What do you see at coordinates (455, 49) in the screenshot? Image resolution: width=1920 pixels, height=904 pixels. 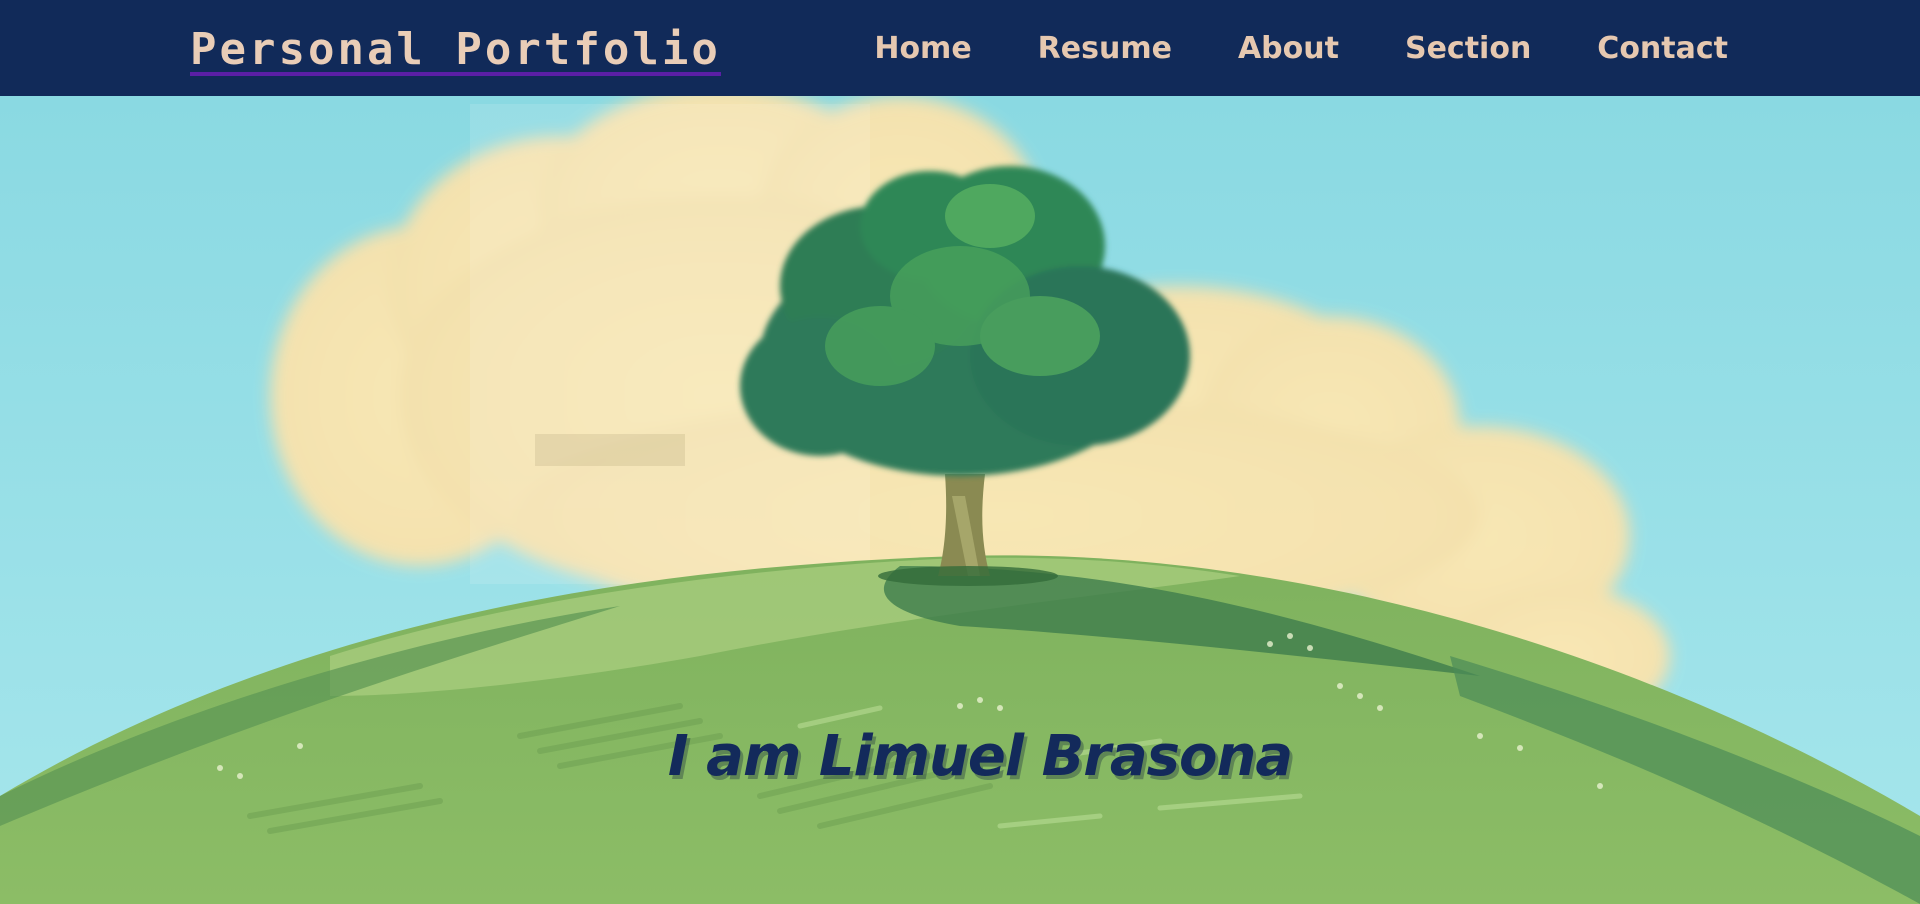 I see `brand-logo-link: Personal Portfolio` at bounding box center [455, 49].